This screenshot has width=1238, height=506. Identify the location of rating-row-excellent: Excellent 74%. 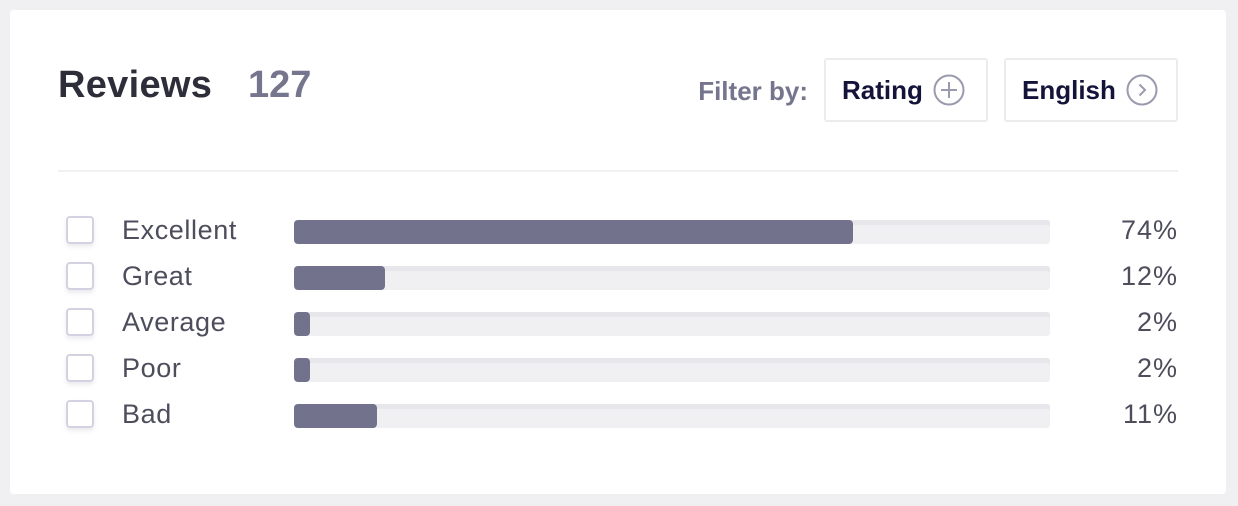
(622, 236).